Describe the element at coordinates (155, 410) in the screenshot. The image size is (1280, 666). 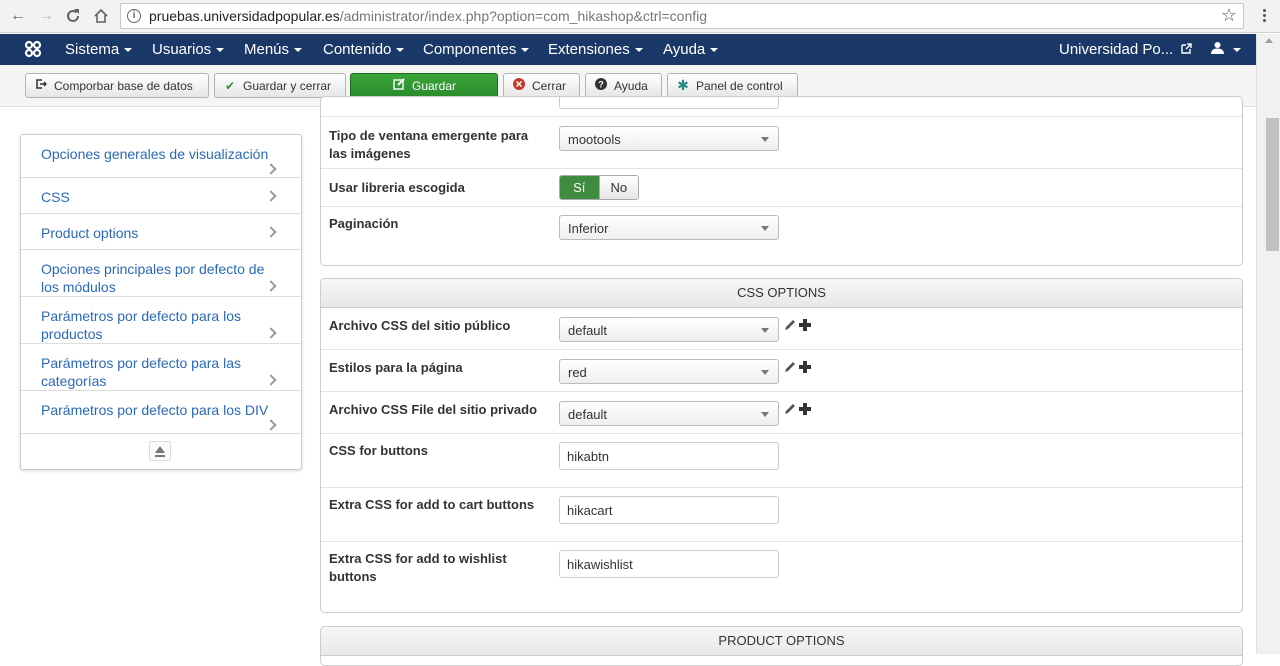
I see `sidemenu-item-label: Parámetros por defecto para los DIV` at that location.